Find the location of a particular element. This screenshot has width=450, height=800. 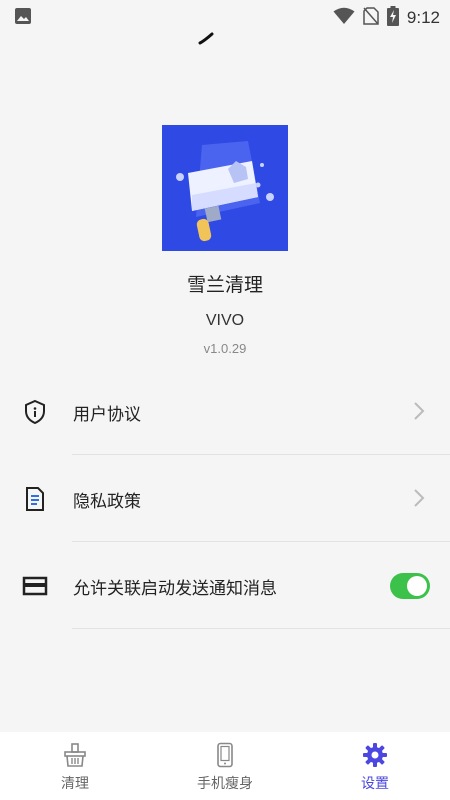

brush-mark-icon is located at coordinates (206, 39).